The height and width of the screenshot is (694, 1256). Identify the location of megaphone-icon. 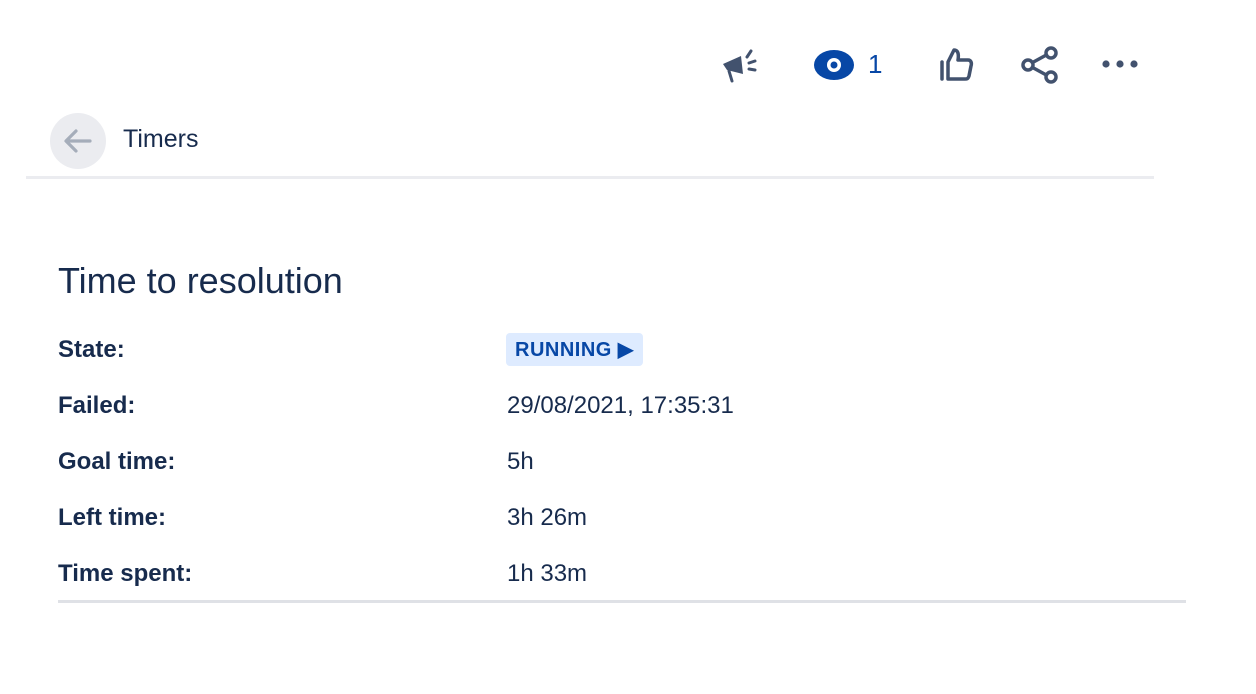
(741, 64).